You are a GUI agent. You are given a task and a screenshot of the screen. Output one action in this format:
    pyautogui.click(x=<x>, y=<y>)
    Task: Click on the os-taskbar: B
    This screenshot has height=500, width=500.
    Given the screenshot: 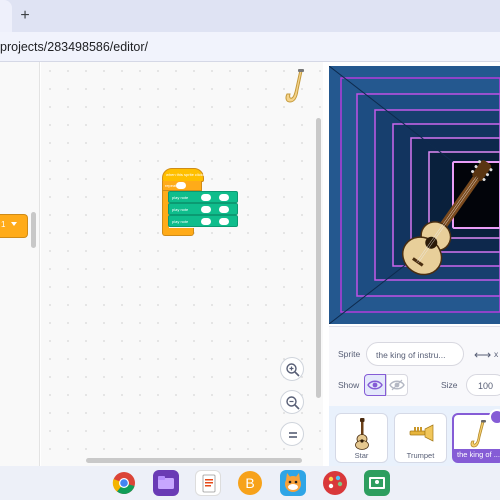 What is the action you would take?
    pyautogui.click(x=250, y=483)
    